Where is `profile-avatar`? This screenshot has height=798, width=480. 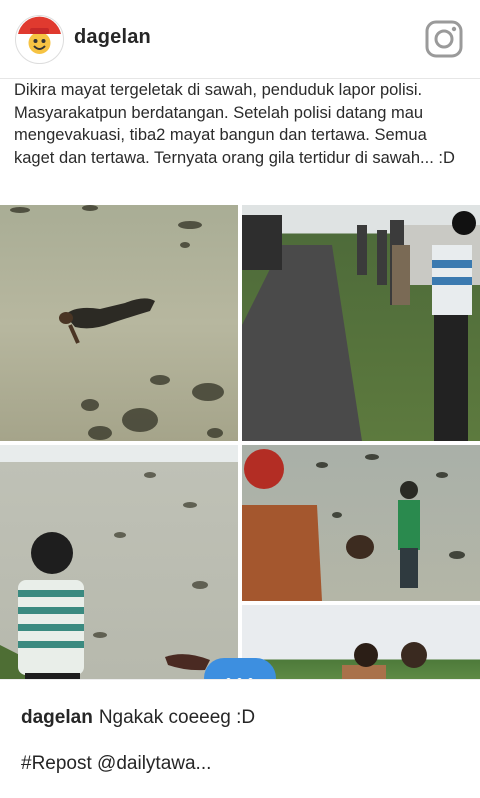 profile-avatar is located at coordinates (39, 39).